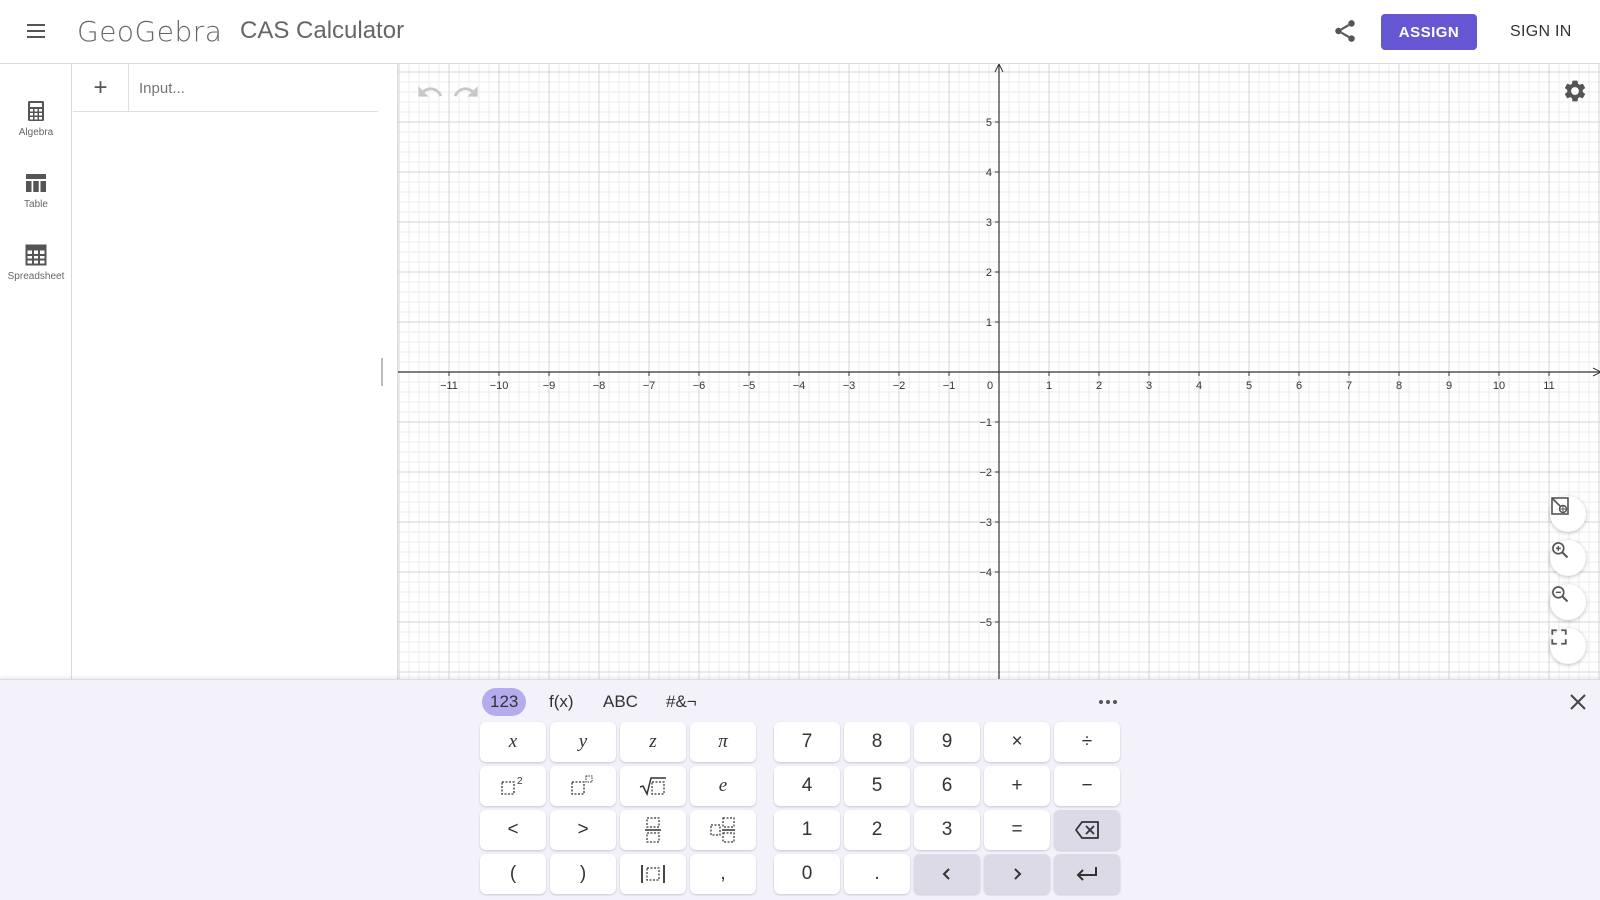 The width and height of the screenshot is (1600, 900). I want to click on x-tick-label: 4, so click(1199, 386).